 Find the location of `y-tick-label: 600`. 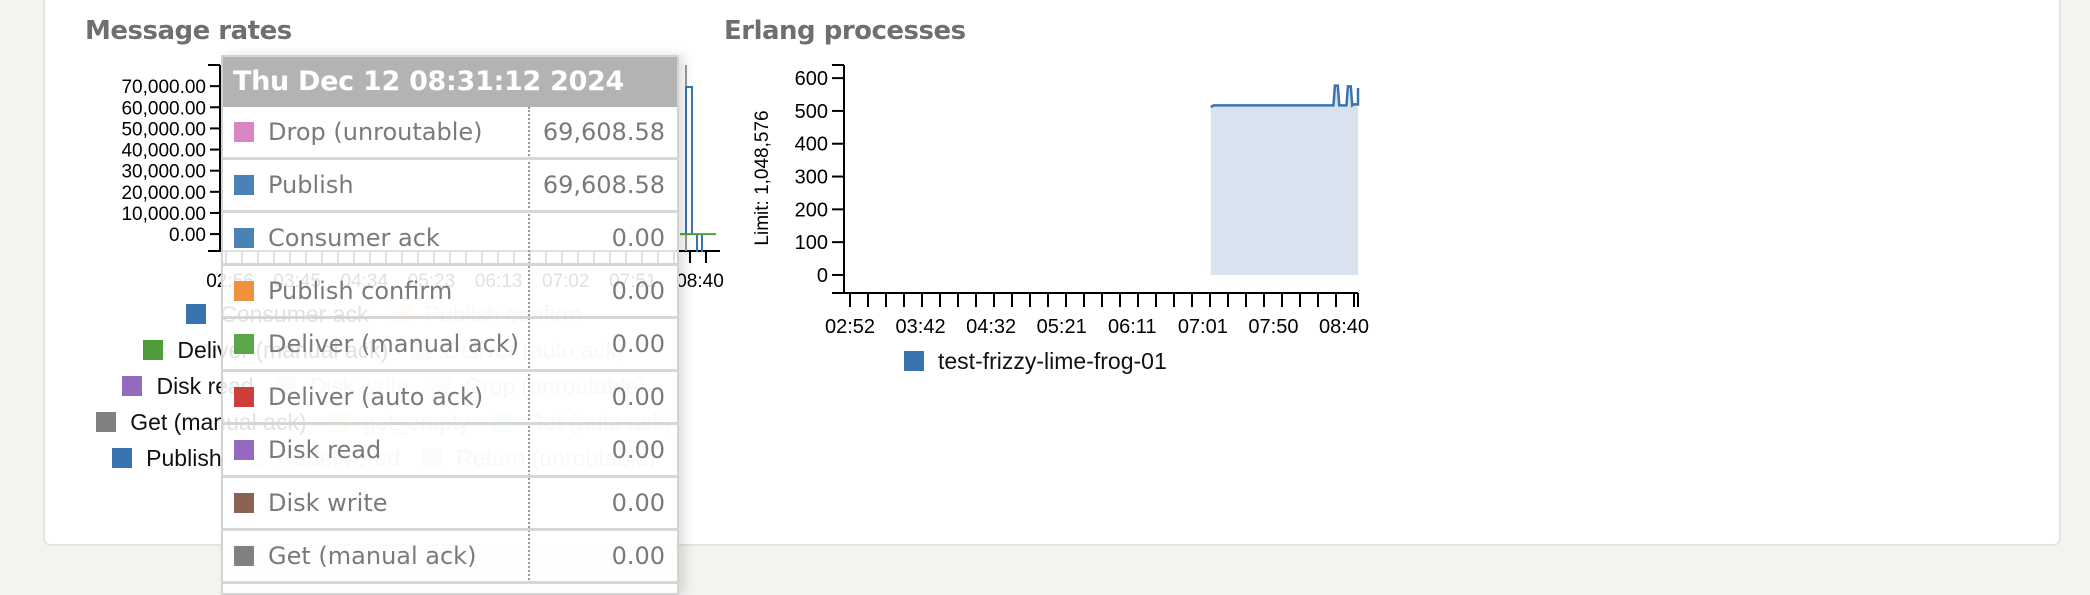

y-tick-label: 600 is located at coordinates (811, 79).